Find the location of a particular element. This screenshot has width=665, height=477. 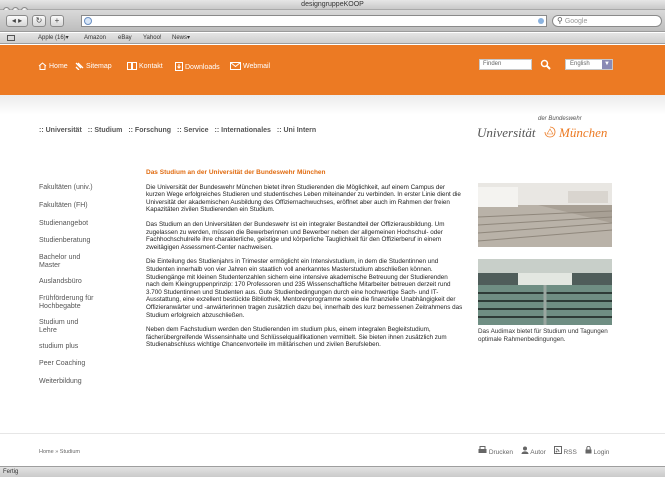

browser-search-field: ⚲ Google is located at coordinates (607, 21).